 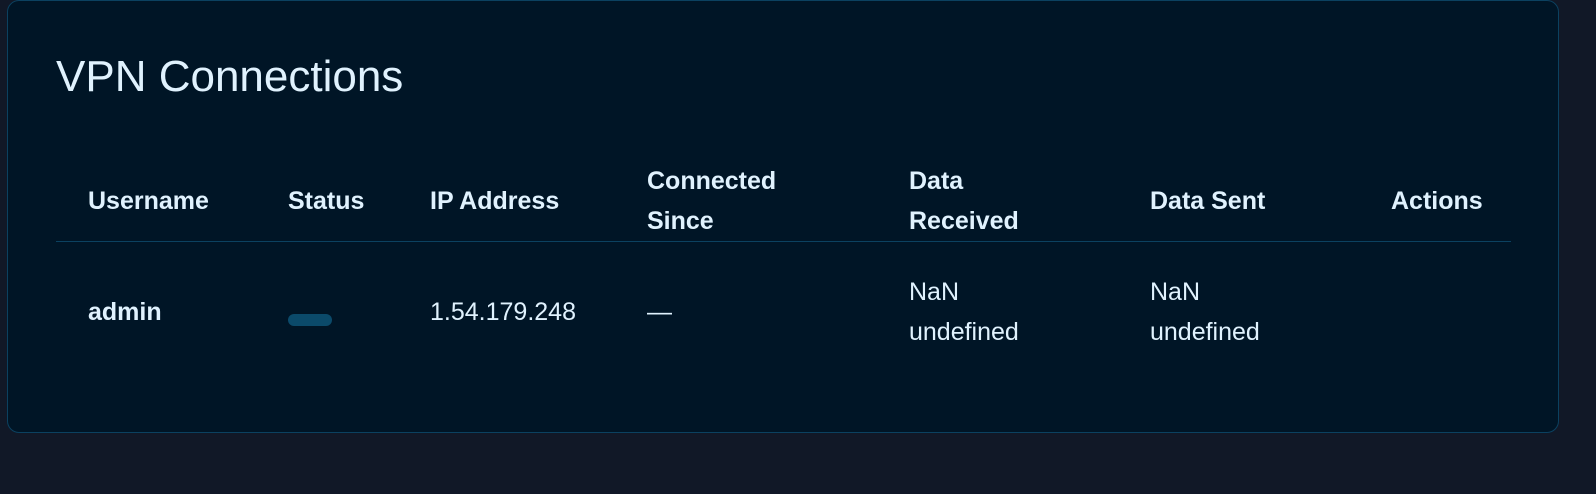 I want to click on column-header-data-received: Data Received, so click(x=989, y=201).